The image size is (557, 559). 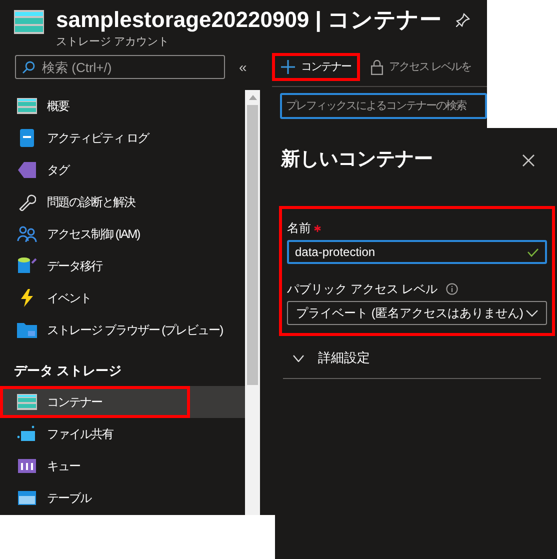 I want to click on section-heading: データ ストレージ, so click(x=68, y=371).